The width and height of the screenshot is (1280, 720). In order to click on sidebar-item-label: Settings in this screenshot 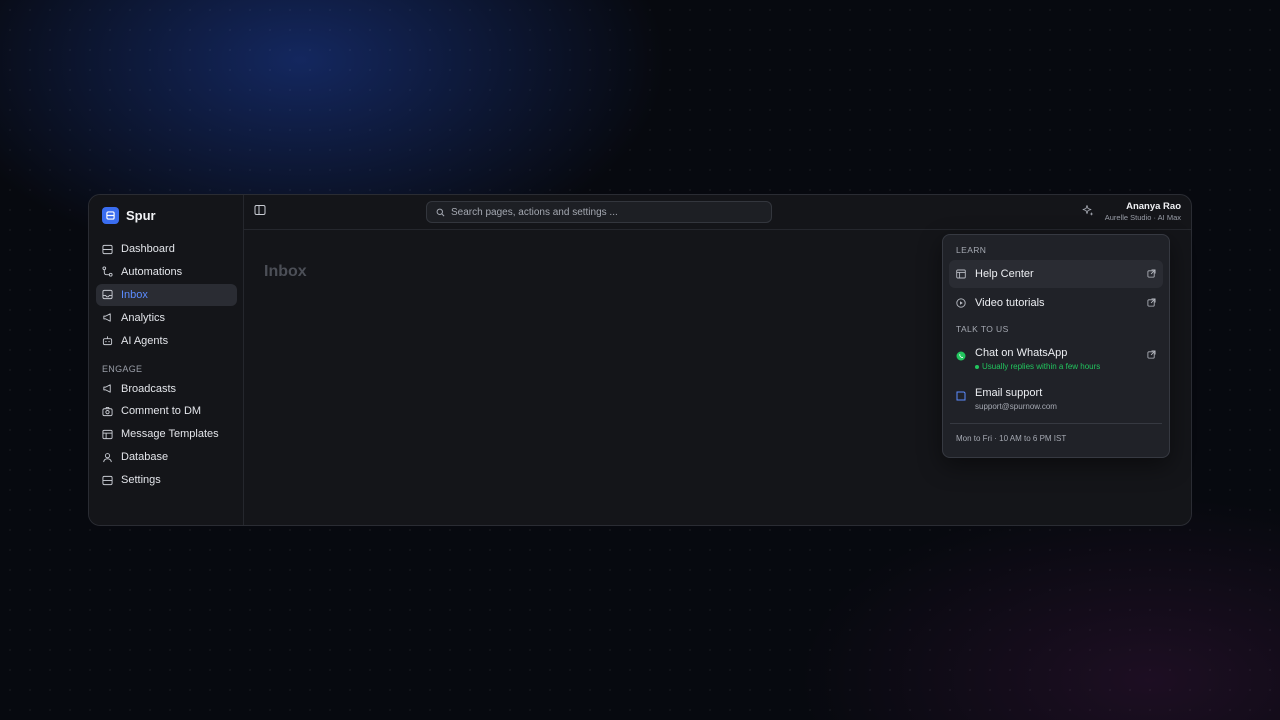, I will do `click(141, 480)`.